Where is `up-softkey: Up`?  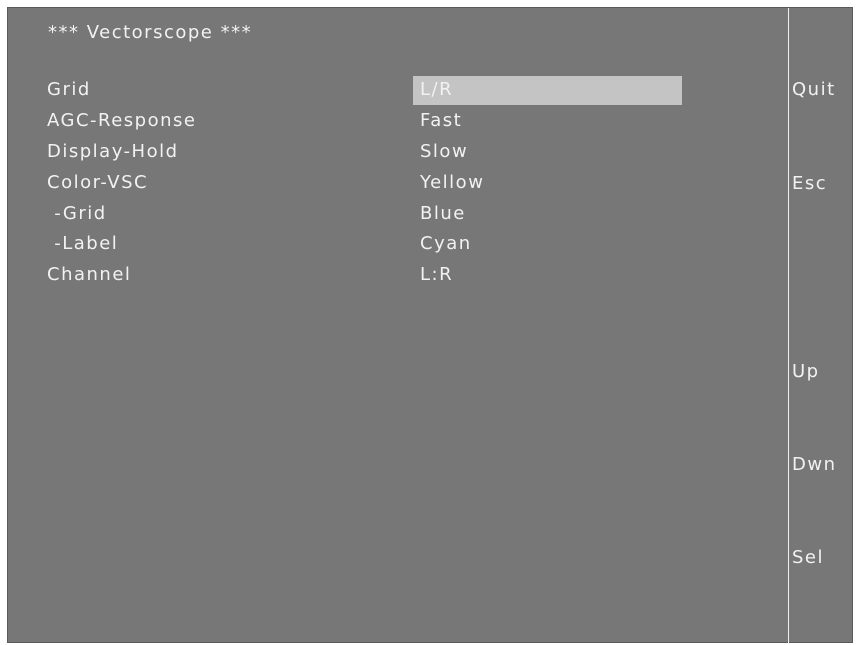
up-softkey: Up is located at coordinates (806, 372).